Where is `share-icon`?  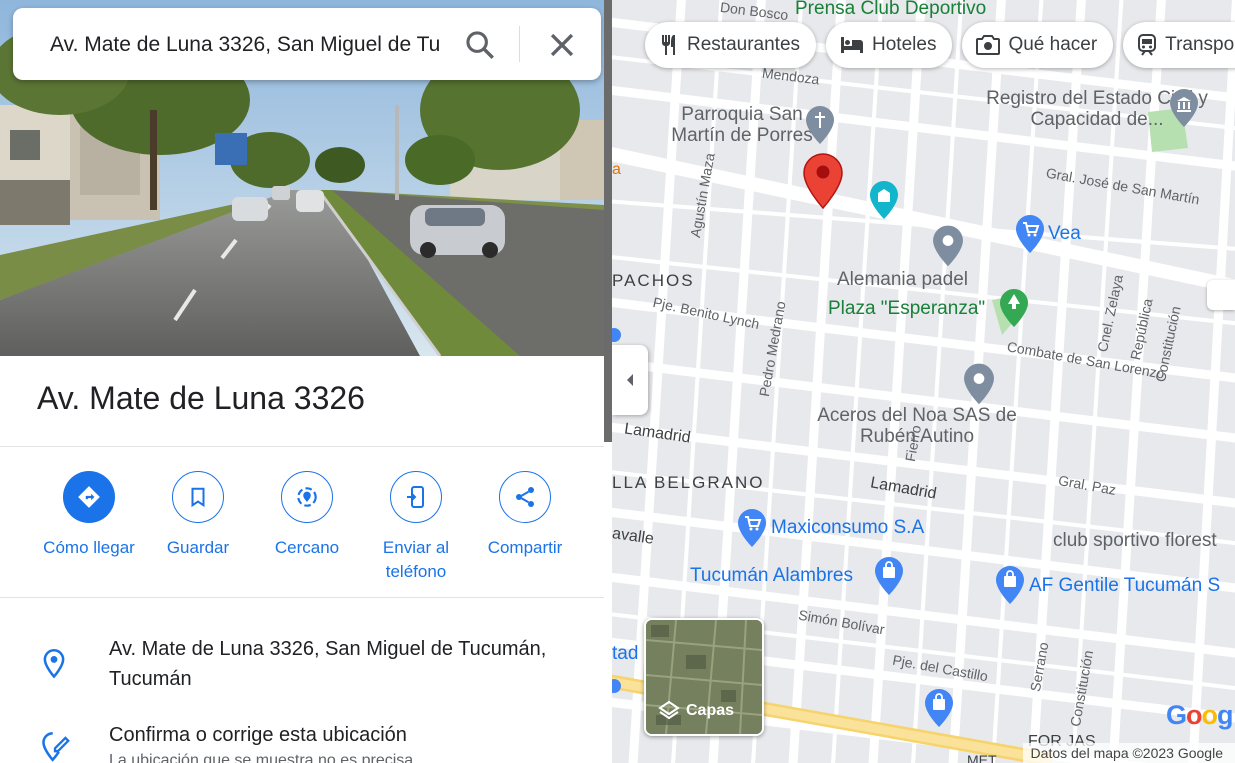
share-icon is located at coordinates (525, 497).